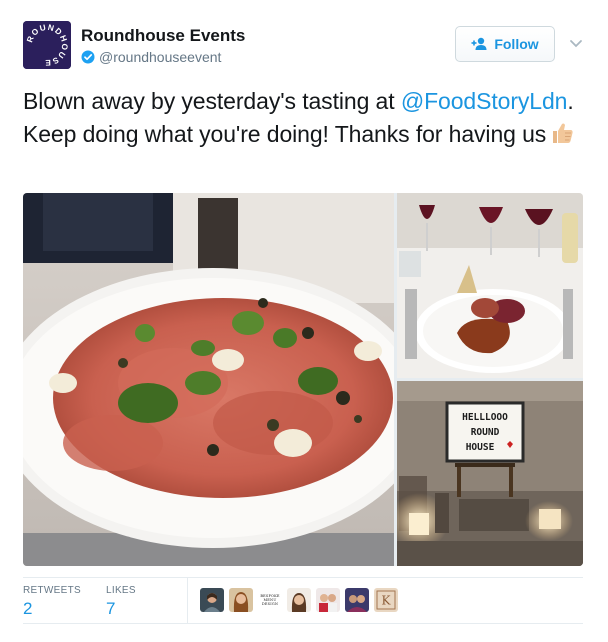 This screenshot has width=608, height=642. What do you see at coordinates (111, 608) in the screenshot?
I see `likes-count: 7` at bounding box center [111, 608].